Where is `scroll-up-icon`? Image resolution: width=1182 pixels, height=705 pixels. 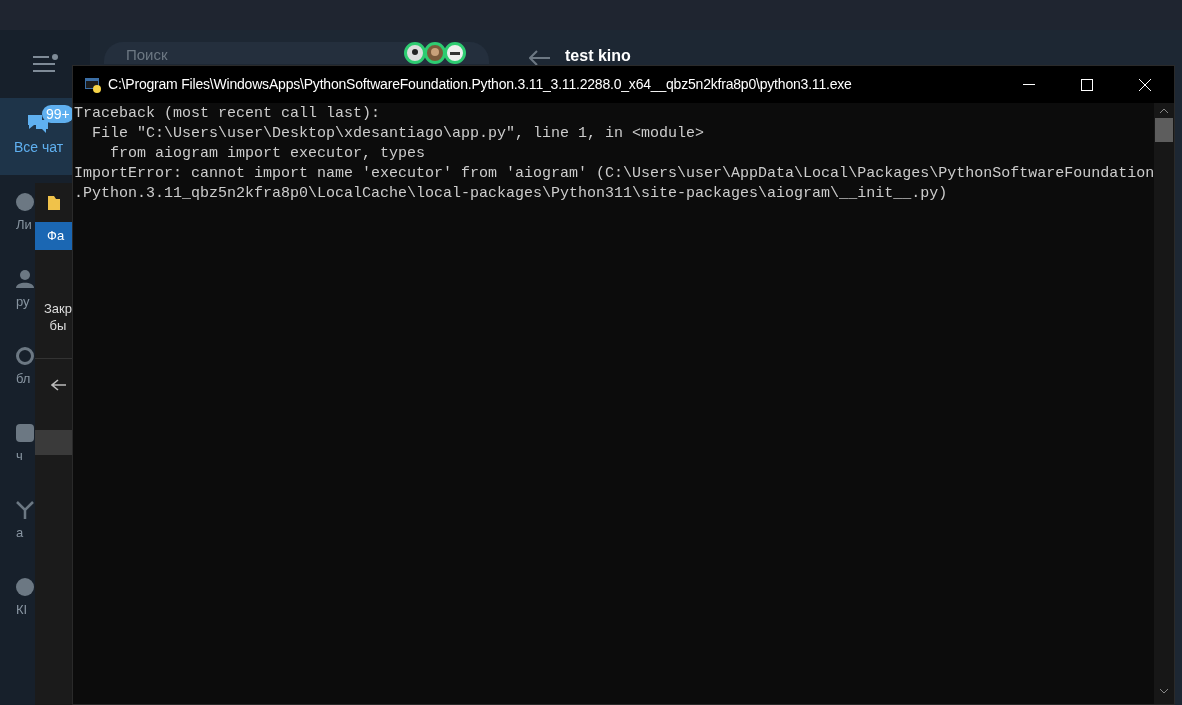
scroll-up-icon is located at coordinates (1164, 111).